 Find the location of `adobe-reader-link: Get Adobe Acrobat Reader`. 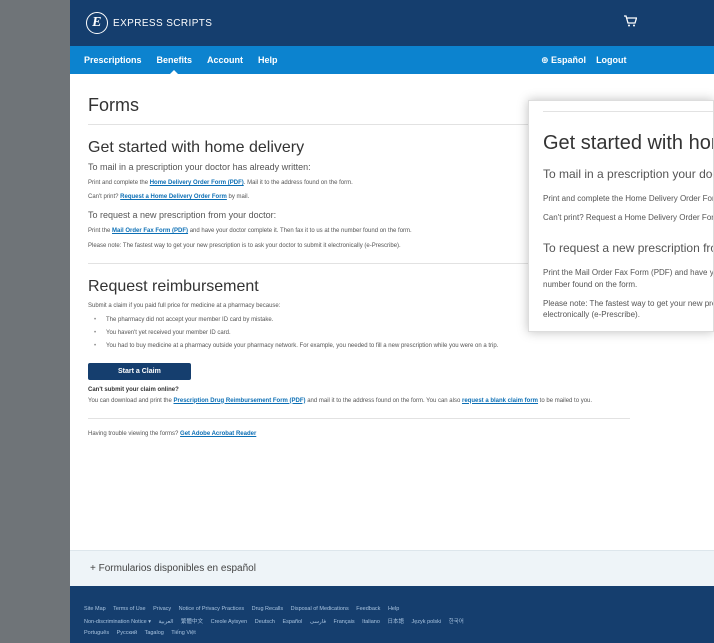

adobe-reader-link: Get Adobe Acrobat Reader is located at coordinates (218, 434).